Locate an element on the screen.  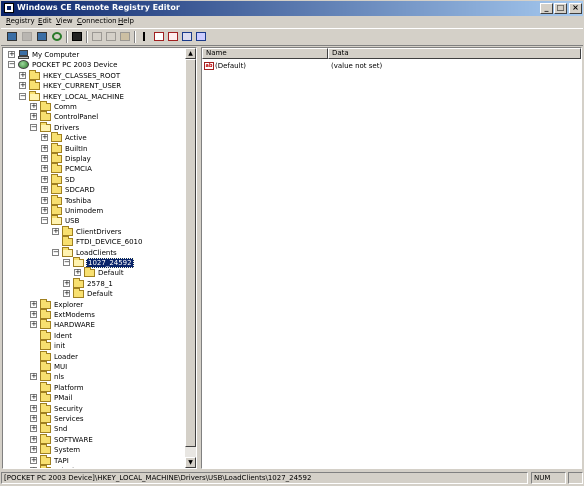
tree-node: + My Computer is located at coordinates (94, 55).